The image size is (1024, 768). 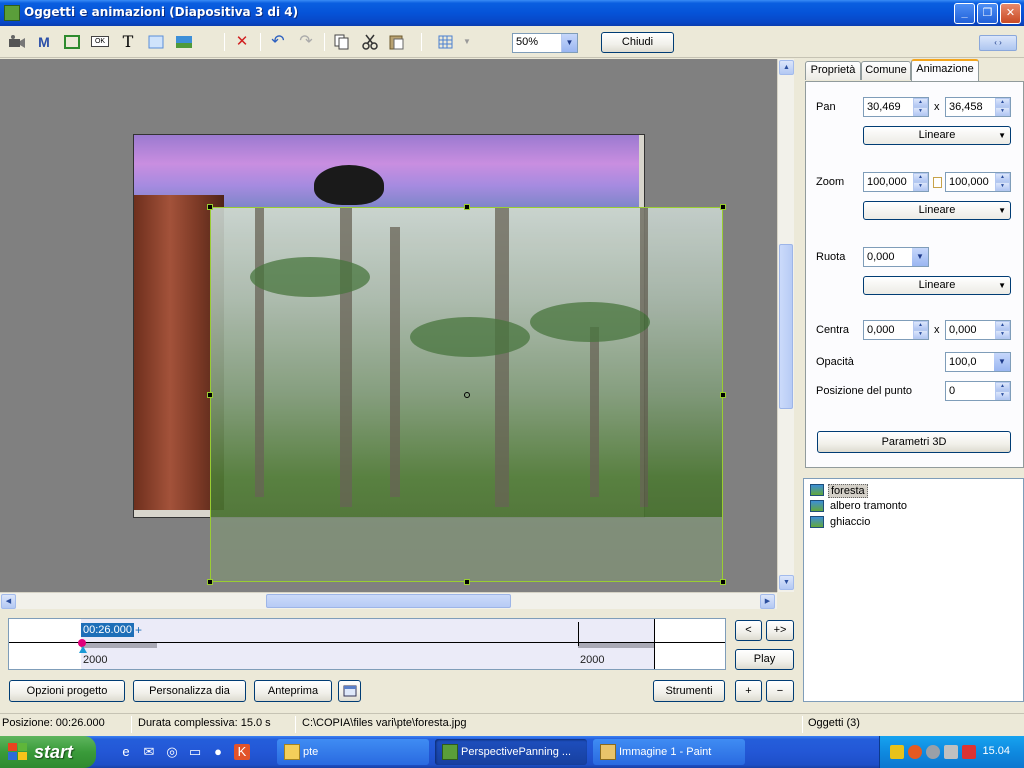 What do you see at coordinates (669, 752) in the screenshot?
I see `taskbar-item-paint: Immagine 1 - Paint` at bounding box center [669, 752].